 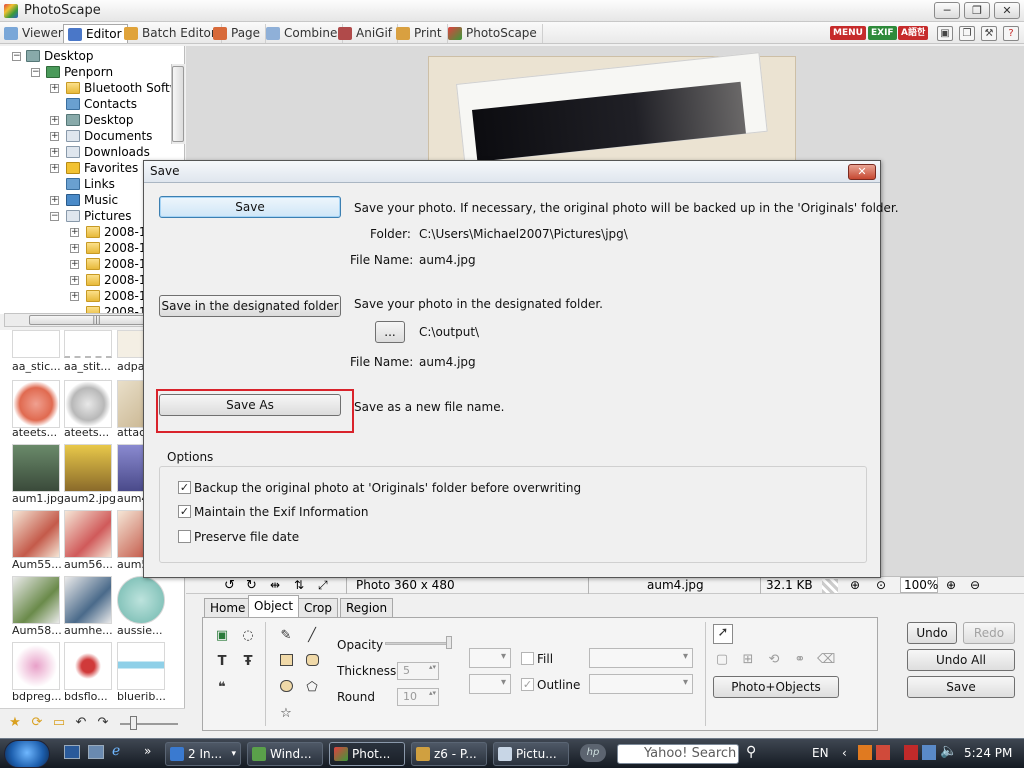 I want to click on more-quick-launch-icon: », so click(x=147, y=751).